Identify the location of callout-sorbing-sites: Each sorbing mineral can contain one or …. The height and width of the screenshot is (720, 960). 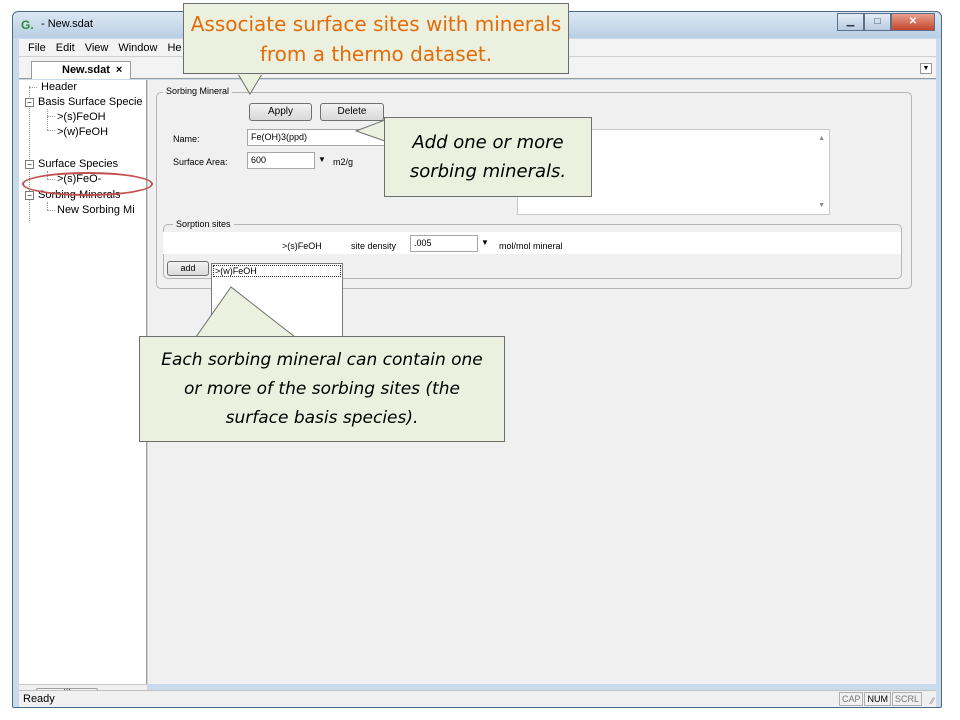
(322, 389).